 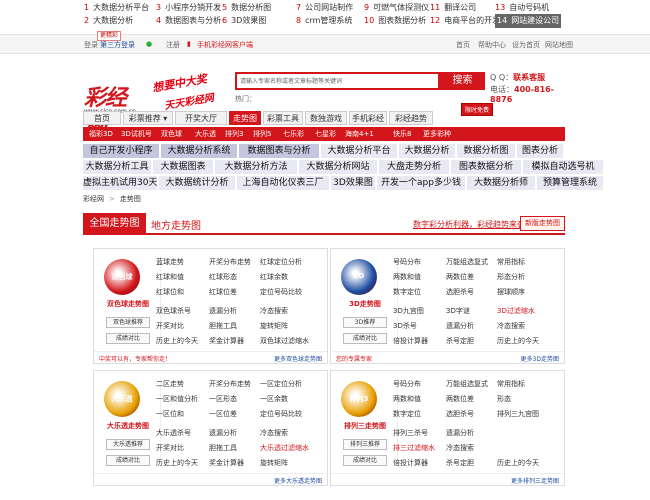 What do you see at coordinates (101, 134) in the screenshot?
I see `subnav-item: 福彩3D` at bounding box center [101, 134].